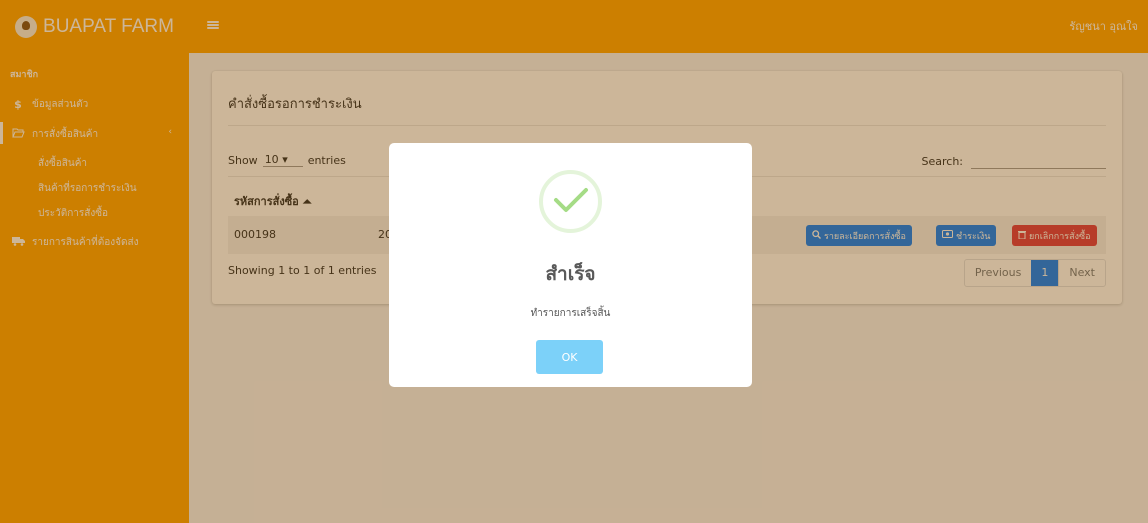 The image size is (1148, 523). I want to click on success-dialog: สำเร็จ ทำรายการเสร็จสิ้น OK, so click(570, 265).